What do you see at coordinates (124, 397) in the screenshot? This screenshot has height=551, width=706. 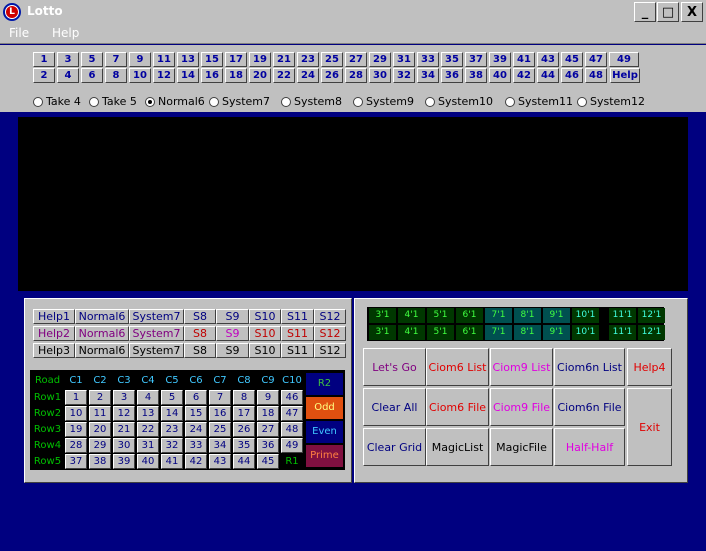 I see `grid-number-cell: 3` at bounding box center [124, 397].